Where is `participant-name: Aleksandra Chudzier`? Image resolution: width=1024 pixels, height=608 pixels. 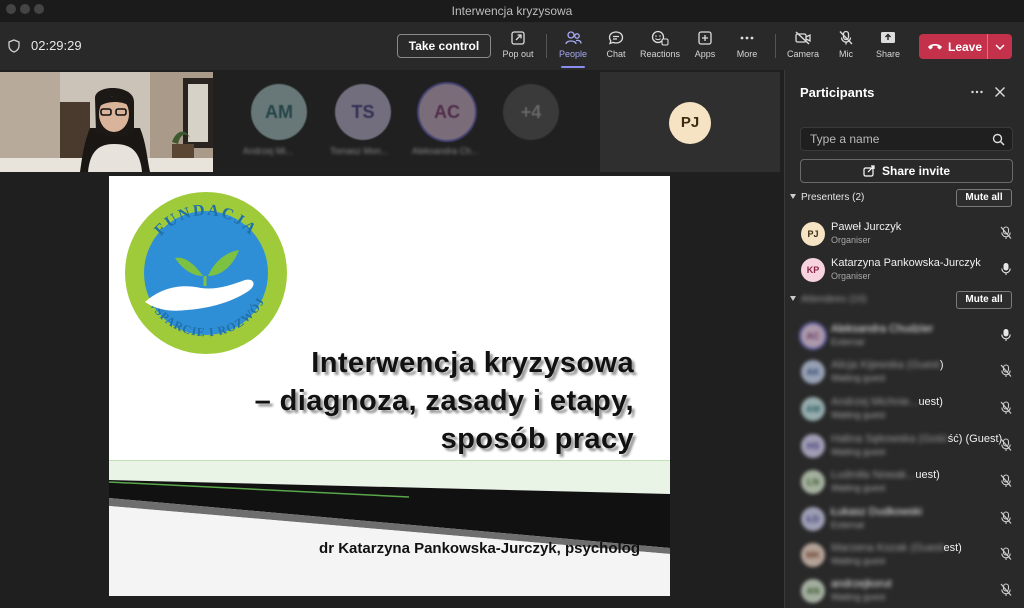 participant-name: Aleksandra Chudzier is located at coordinates (882, 329).